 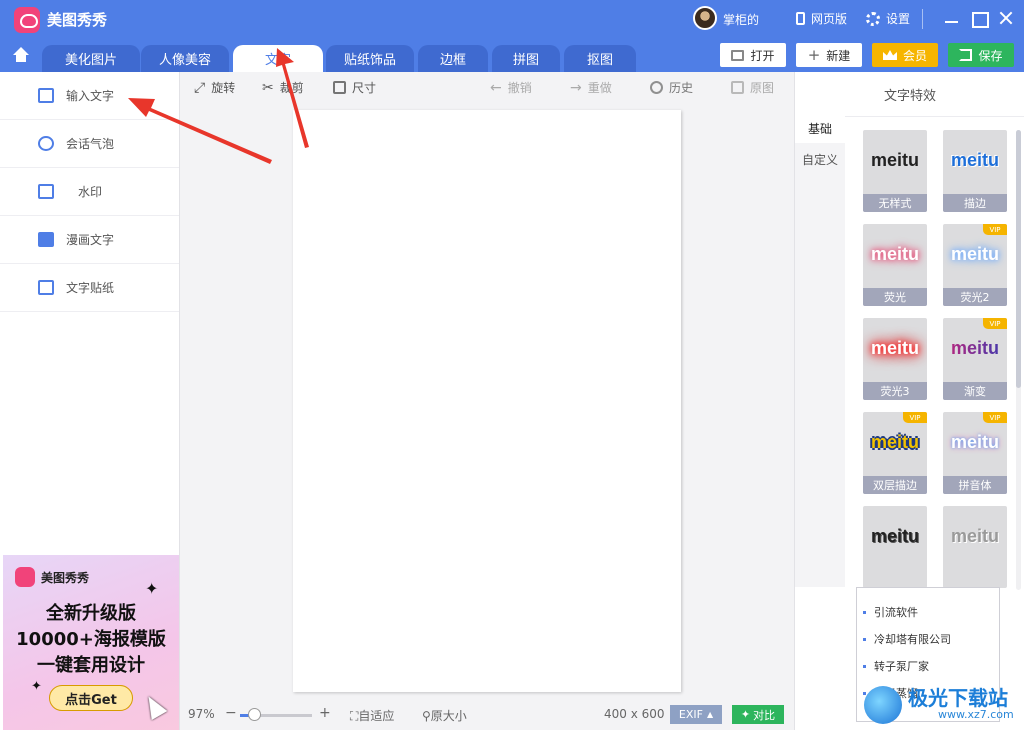 What do you see at coordinates (820, 128) in the screenshot?
I see `subtab-basic: 基础` at bounding box center [820, 128].